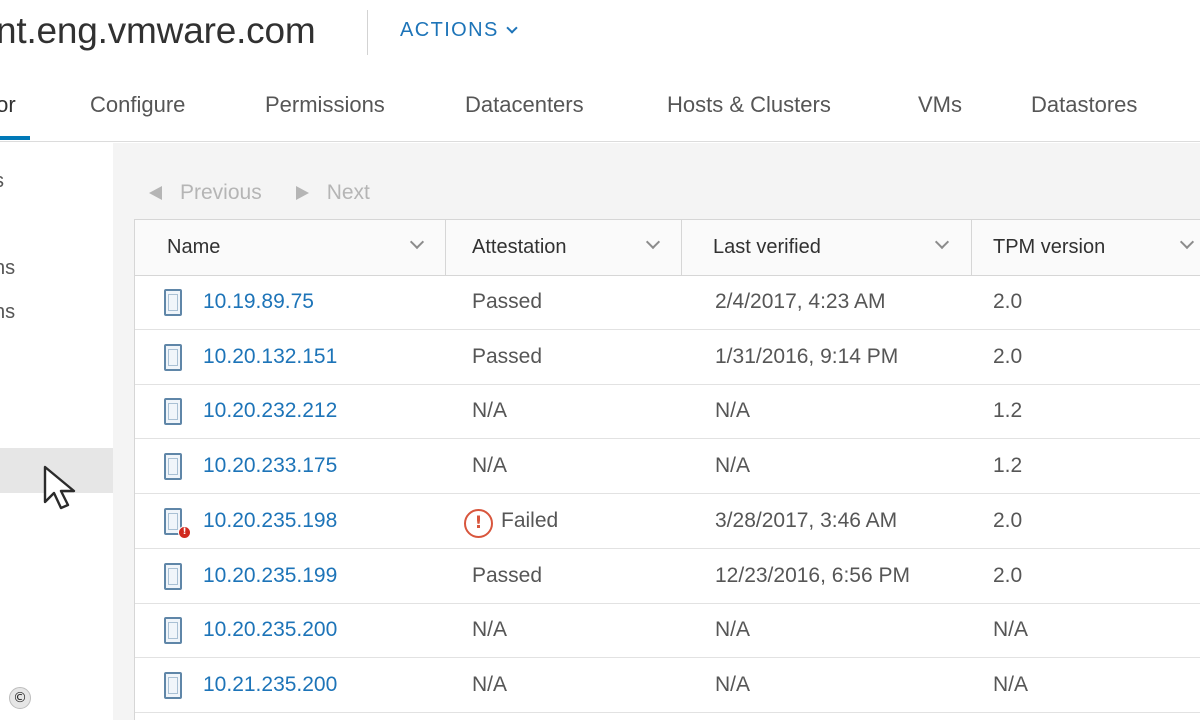 Image resolution: width=1200 pixels, height=720 pixels. Describe the element at coordinates (123, 431) in the screenshot. I see `panel-splitter` at that location.